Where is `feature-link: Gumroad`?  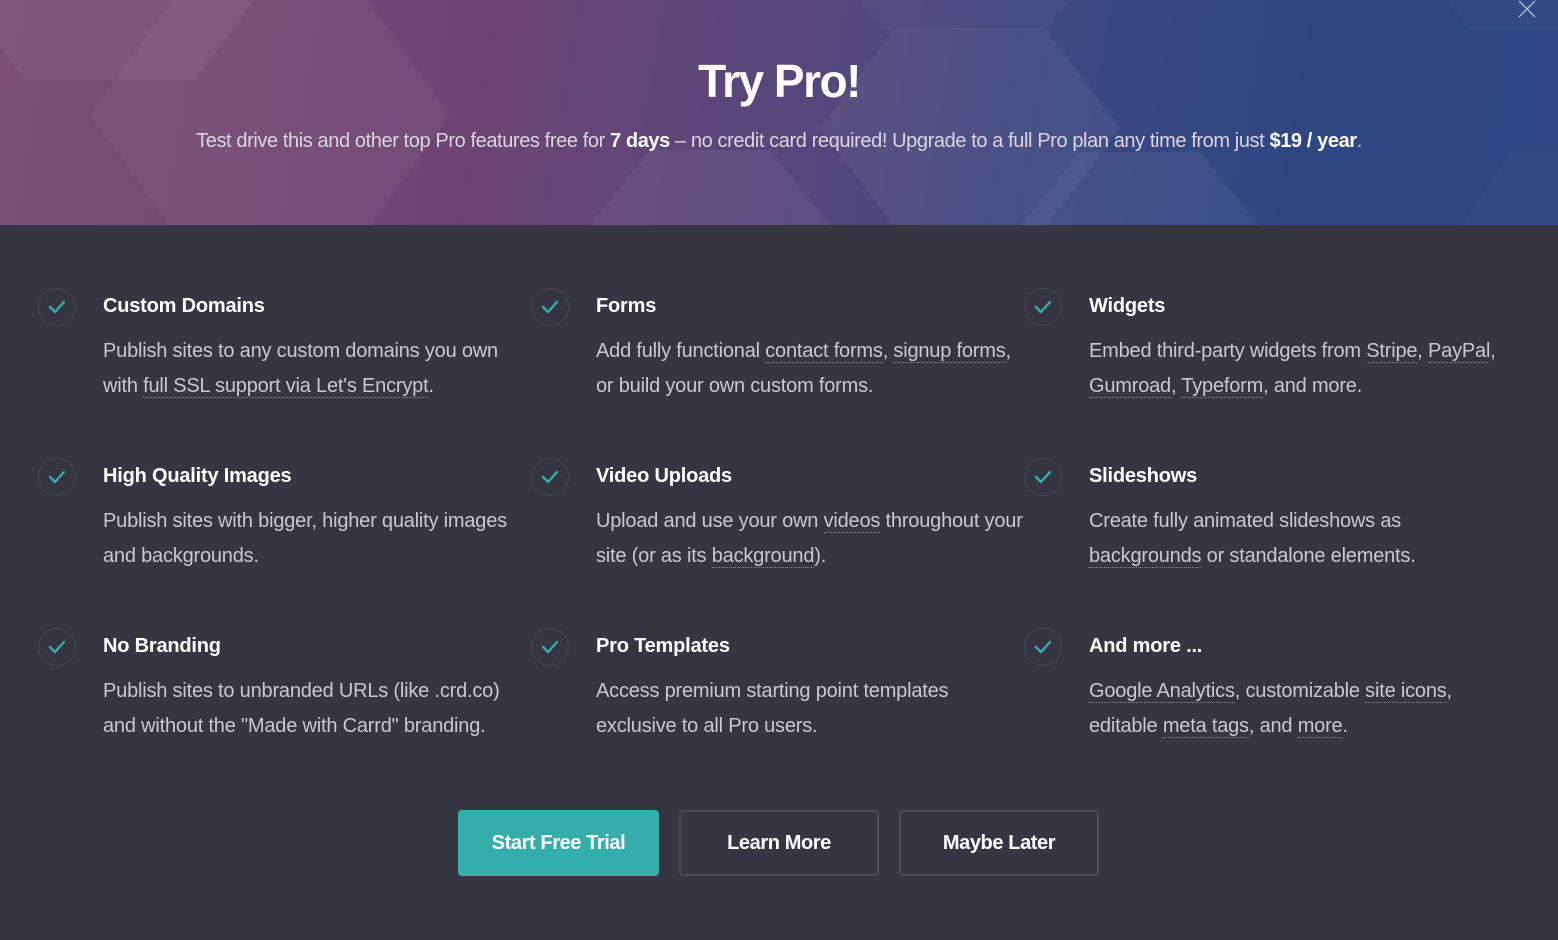 feature-link: Gumroad is located at coordinates (1130, 386).